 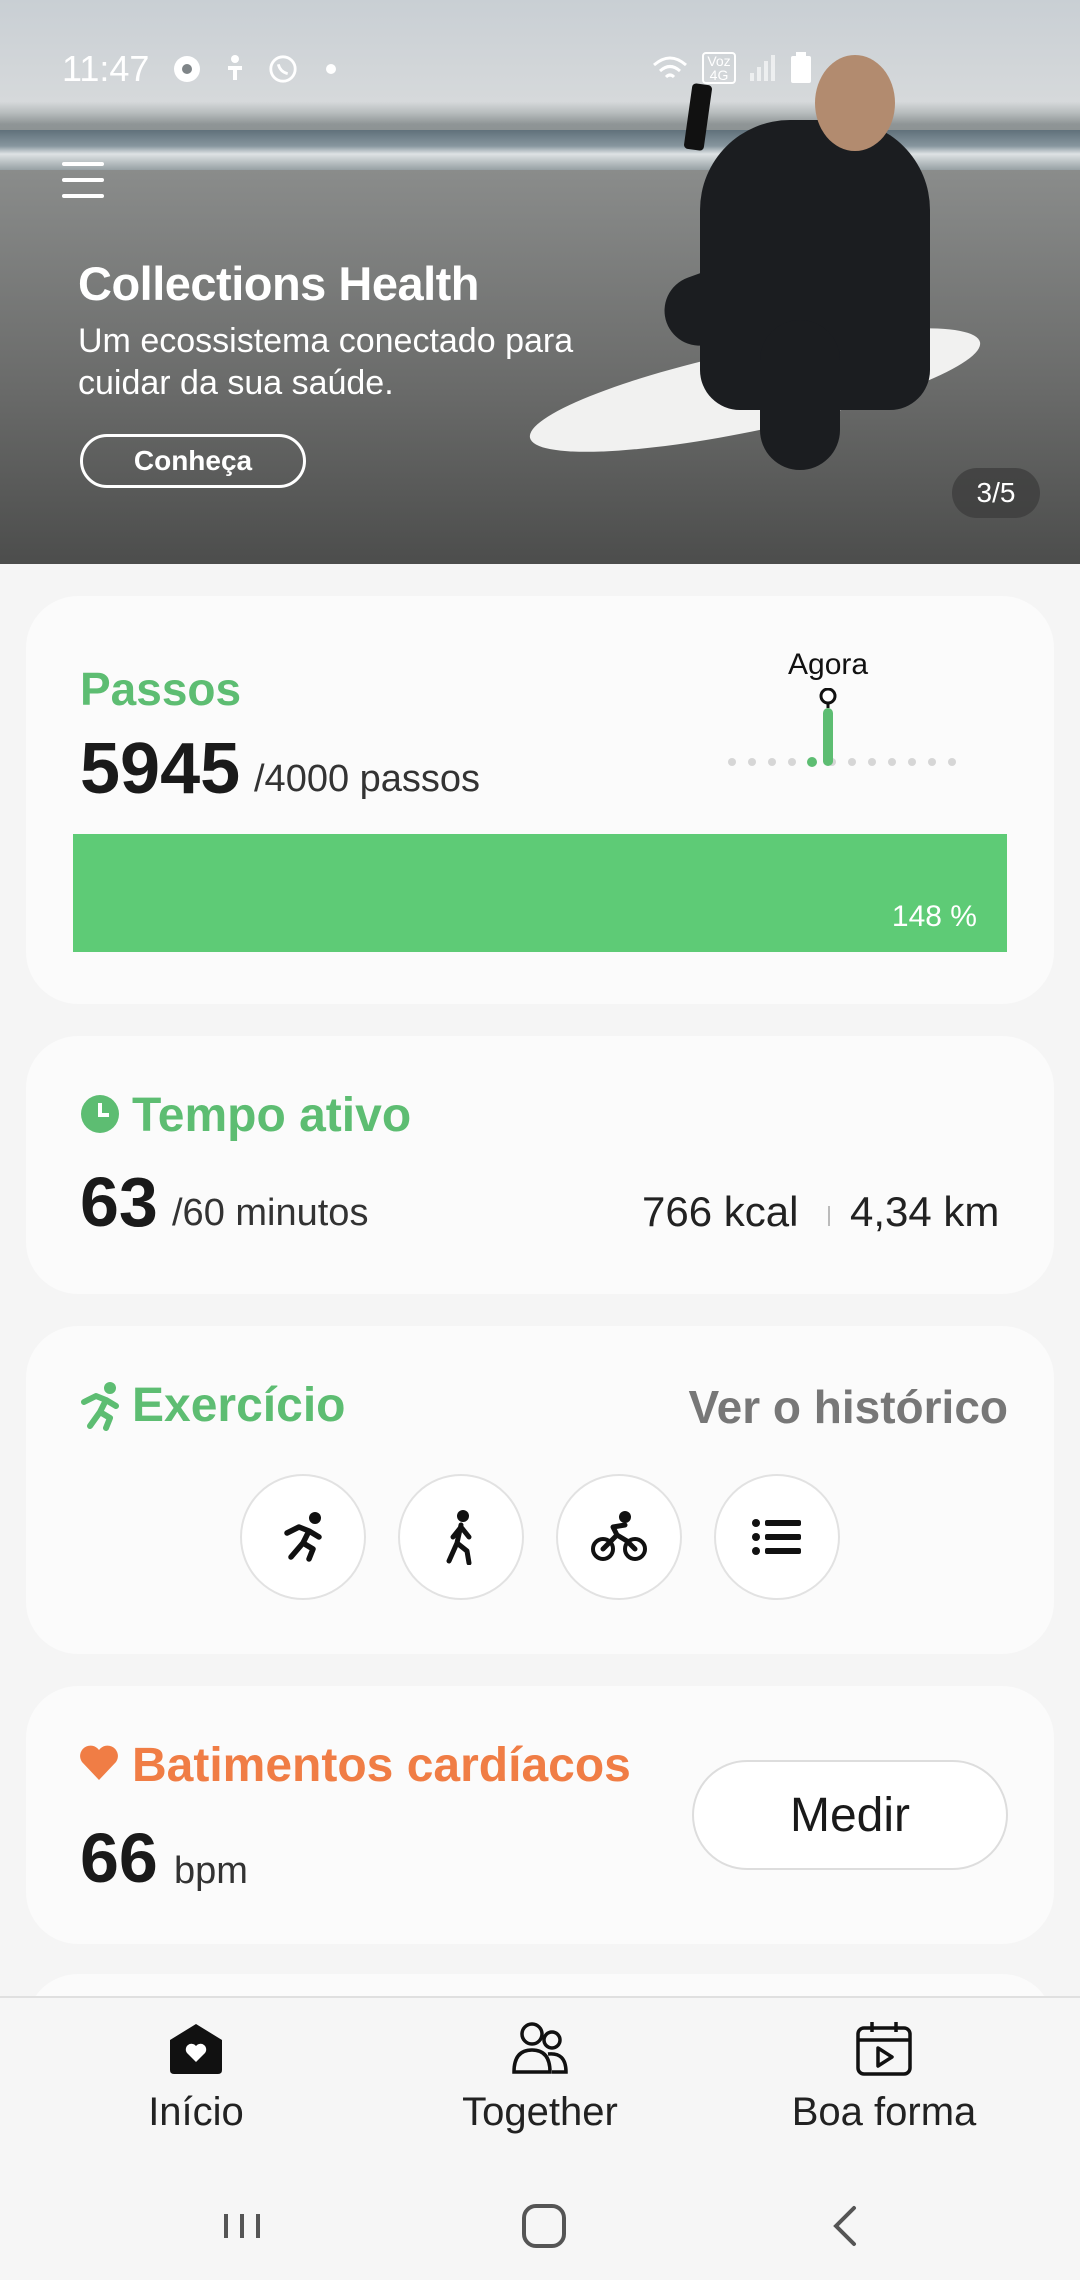 I want to click on run-workout-button, so click(x=303, y=1537).